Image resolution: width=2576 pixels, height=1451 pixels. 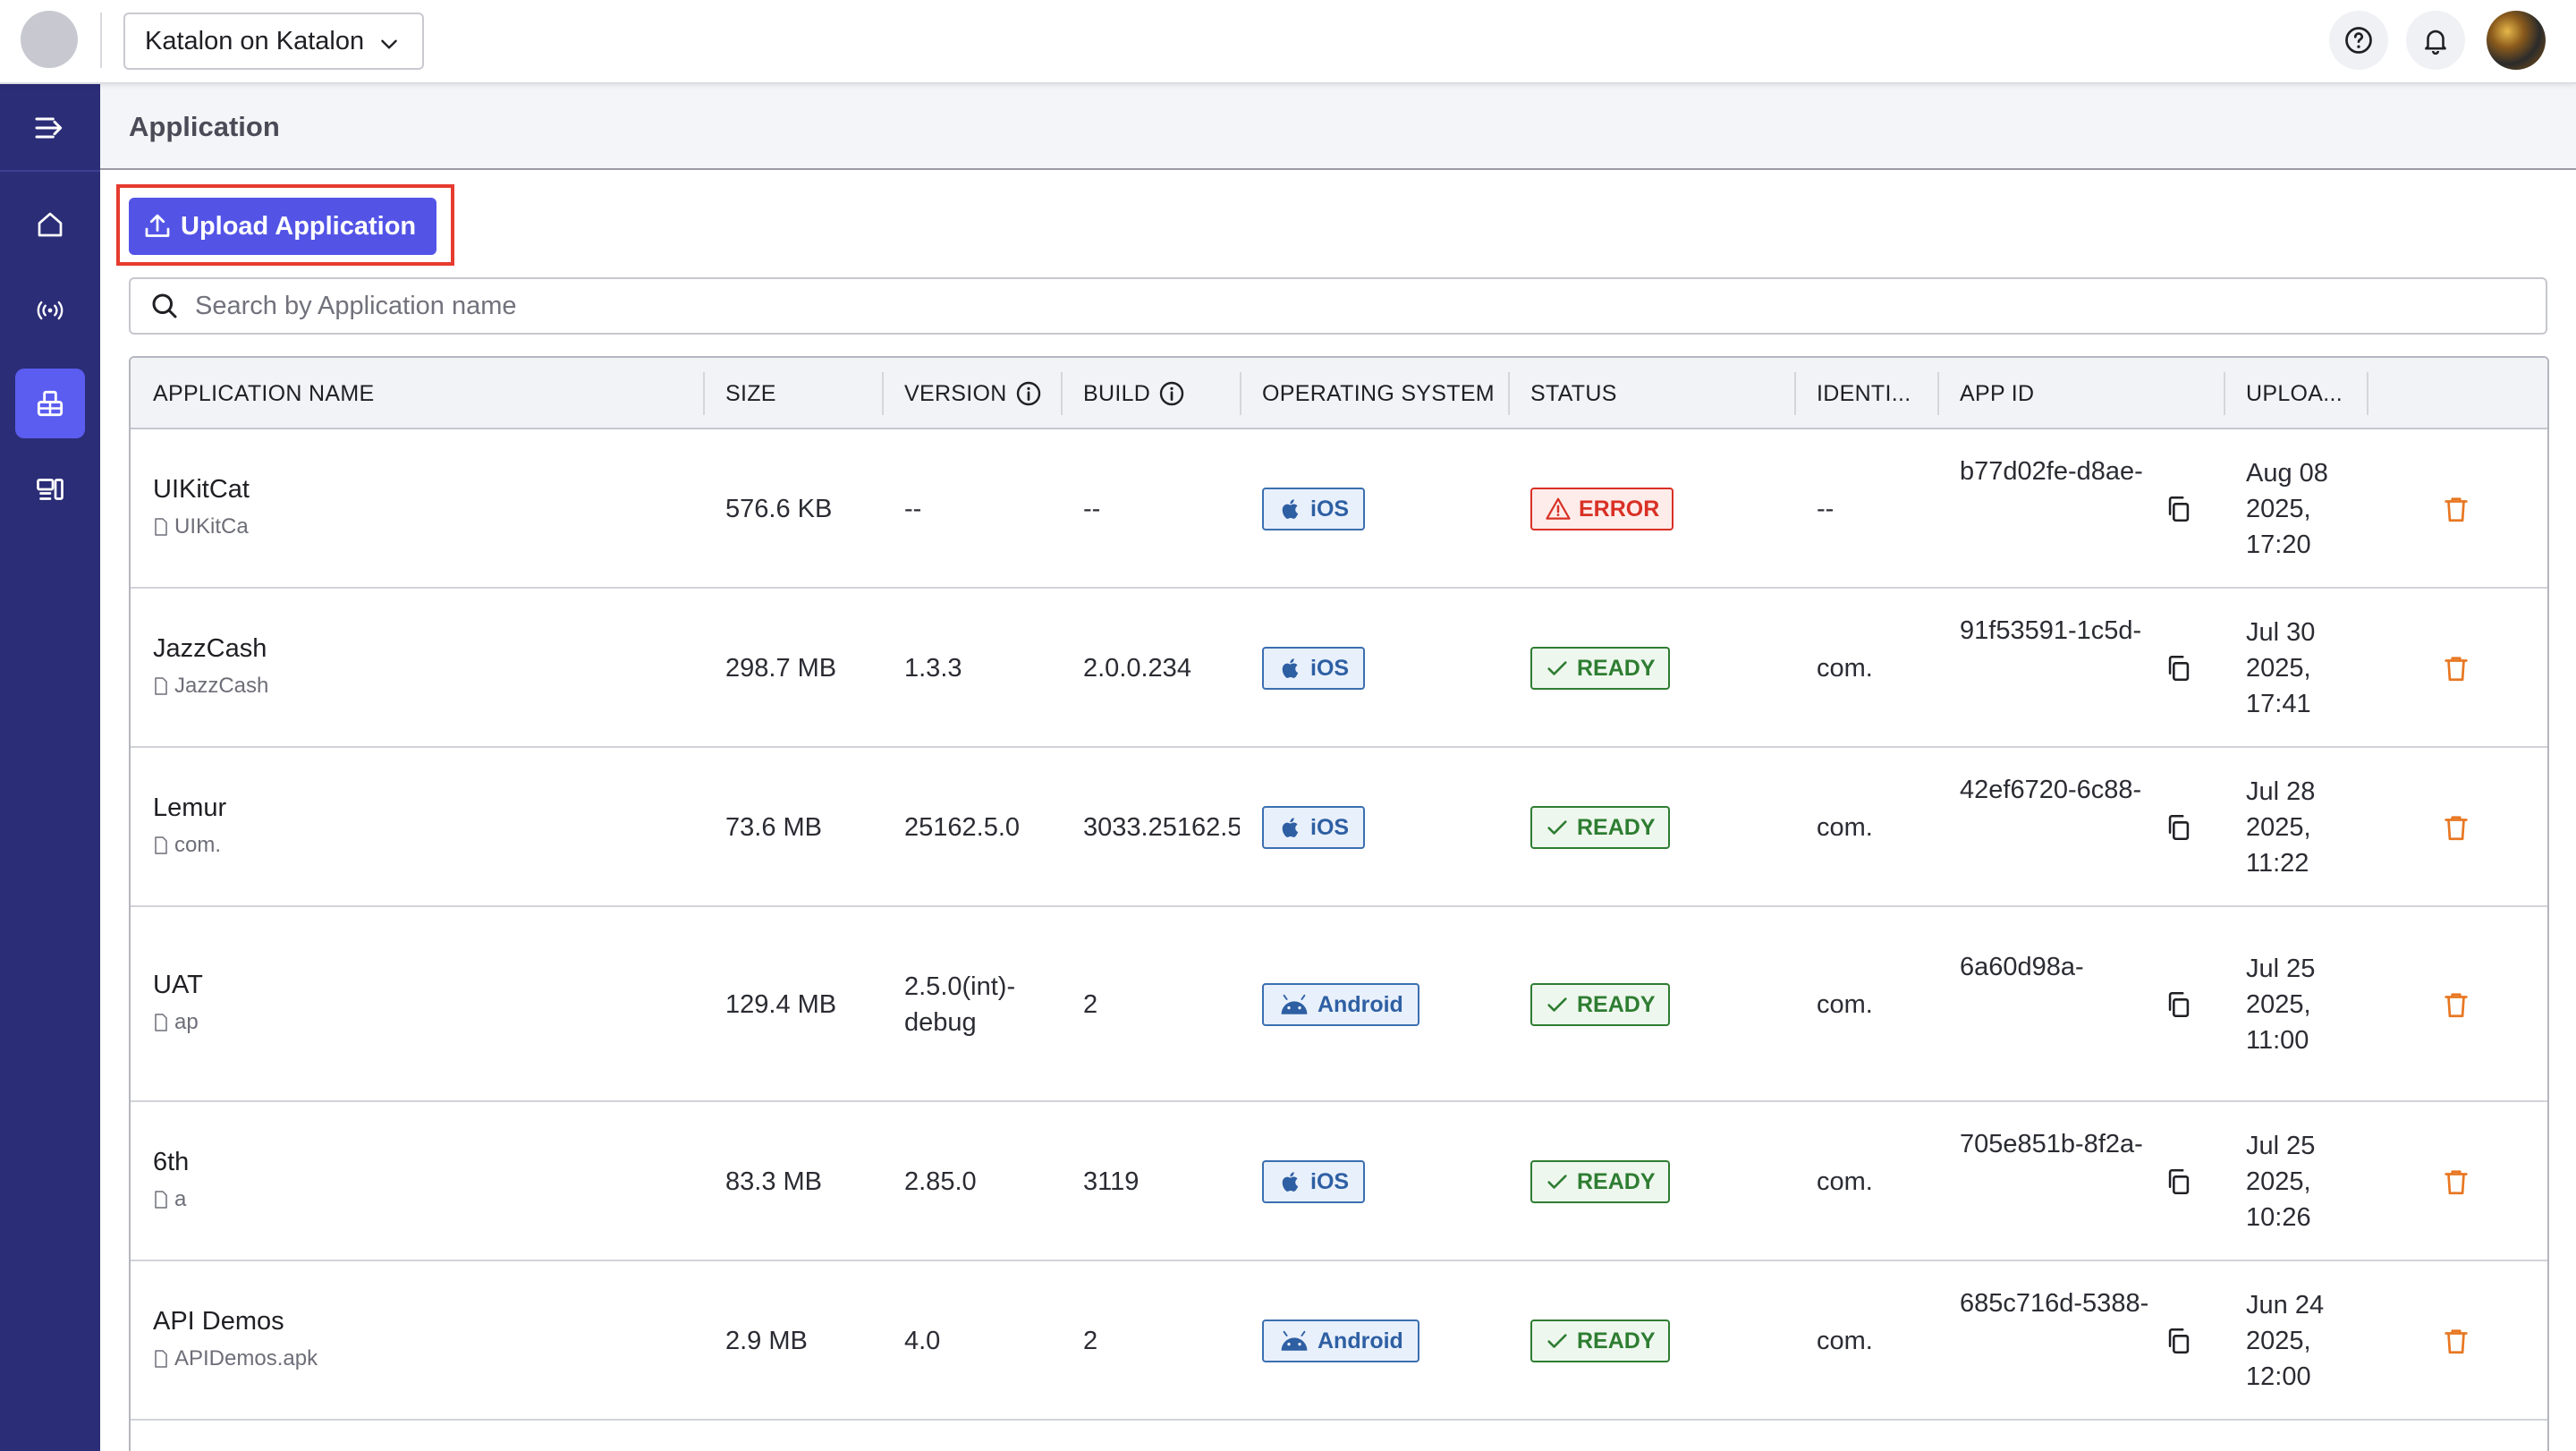 What do you see at coordinates (1378, 394) in the screenshot?
I see `column-header-os: OPERATING SYSTEM` at bounding box center [1378, 394].